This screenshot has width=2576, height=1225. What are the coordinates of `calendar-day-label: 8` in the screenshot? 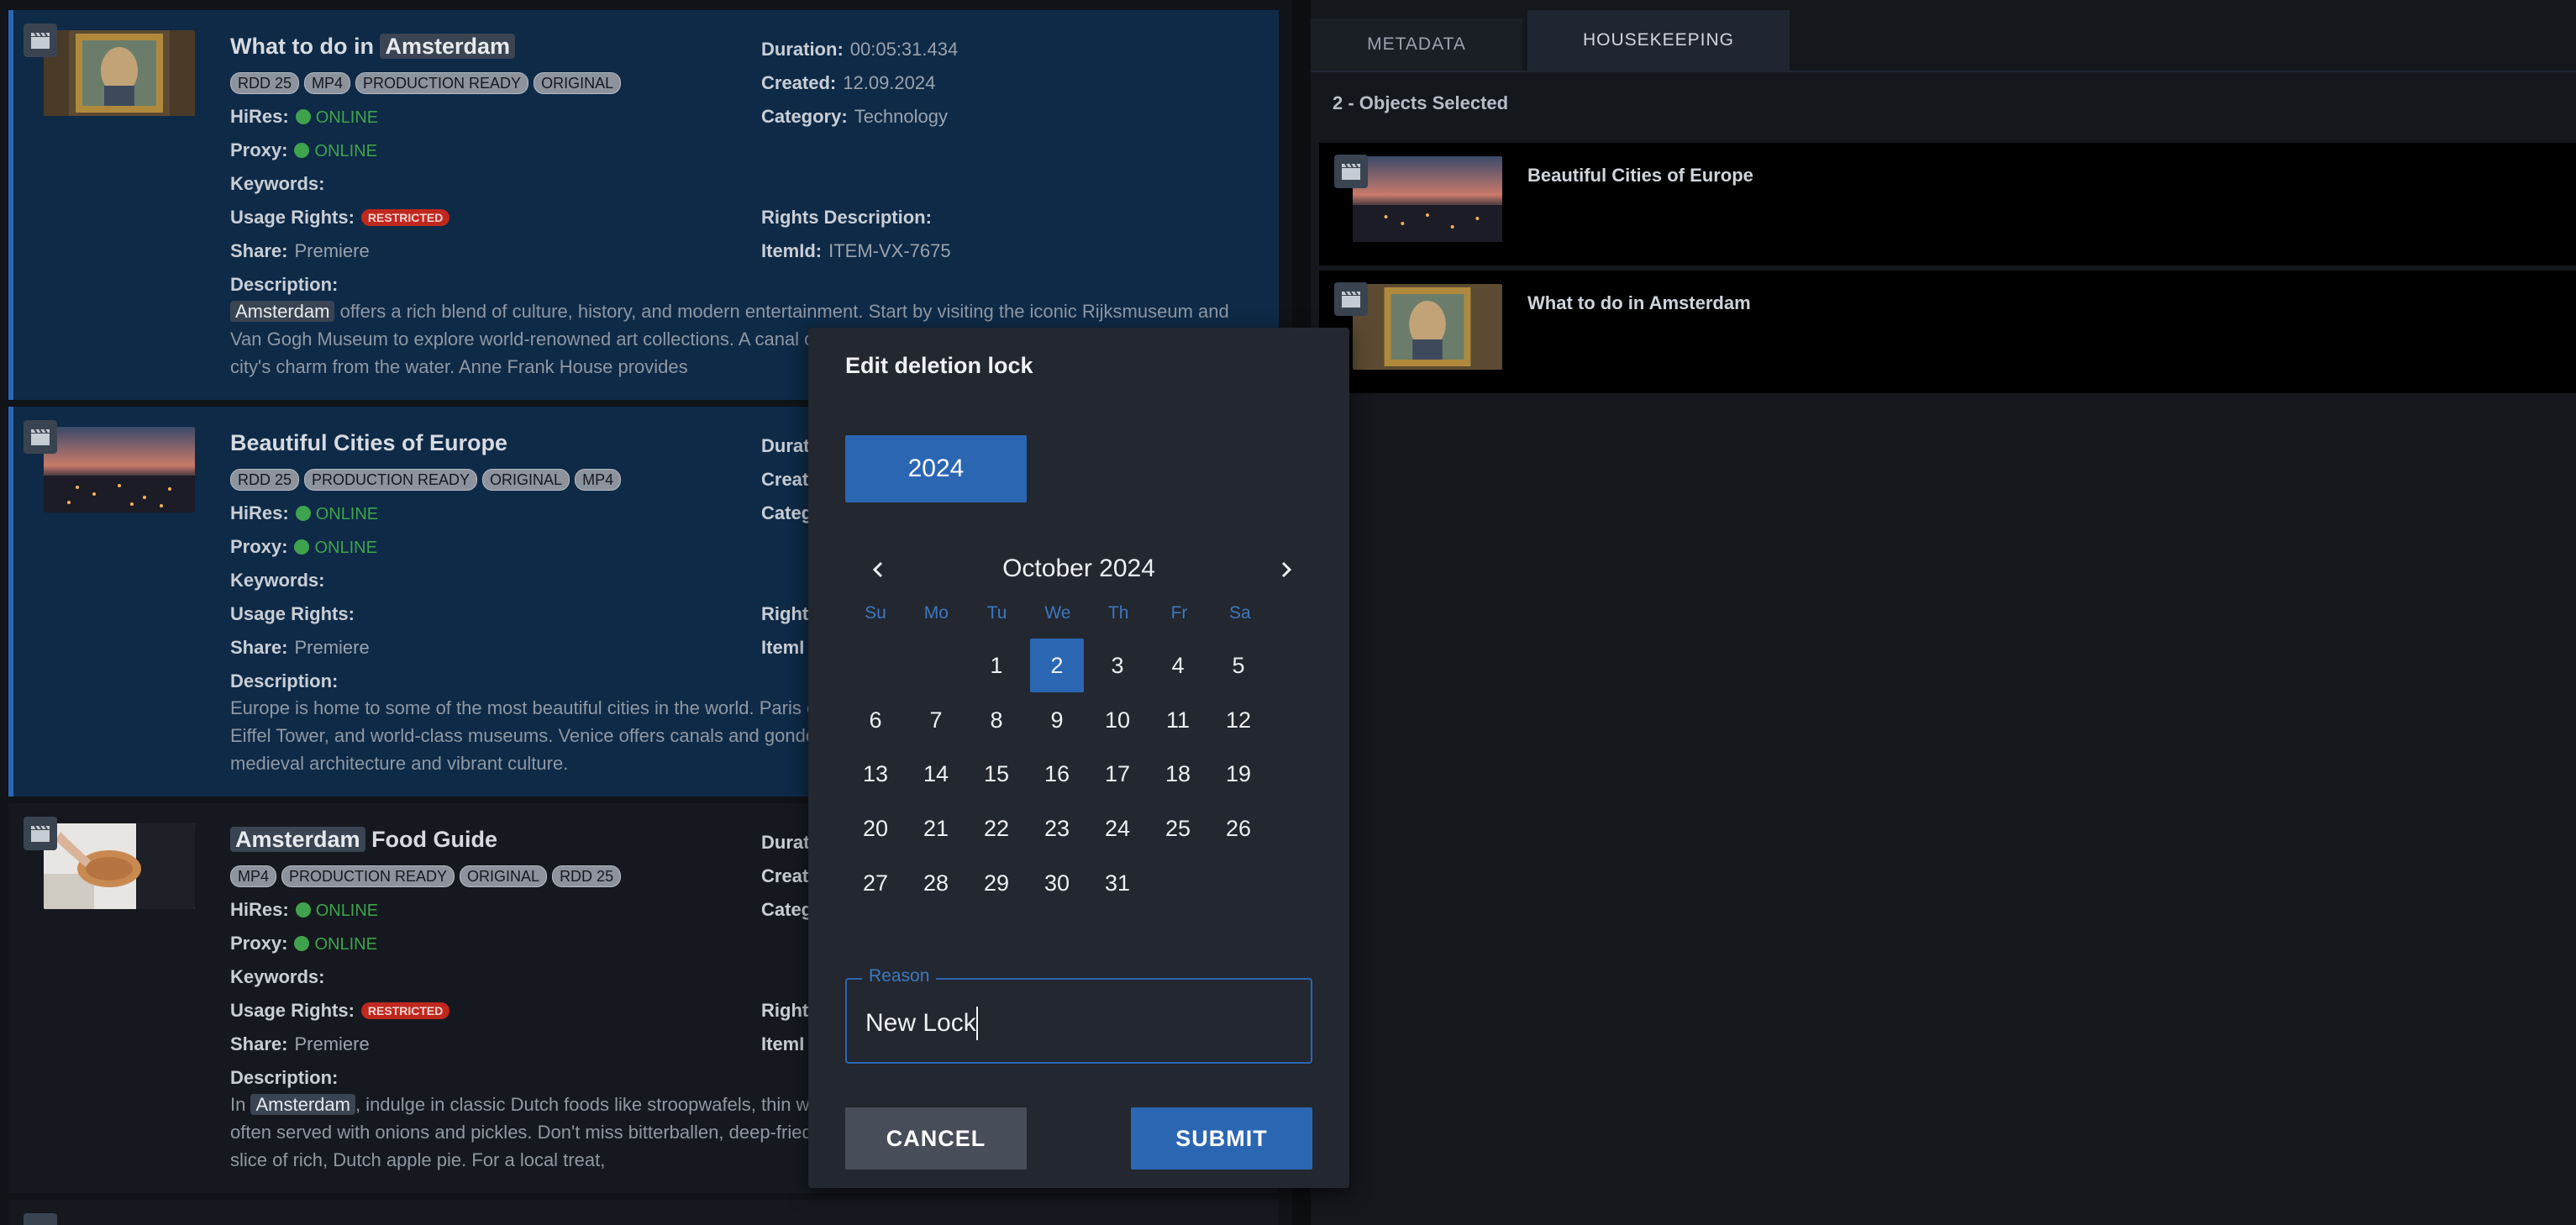 It's located at (996, 720).